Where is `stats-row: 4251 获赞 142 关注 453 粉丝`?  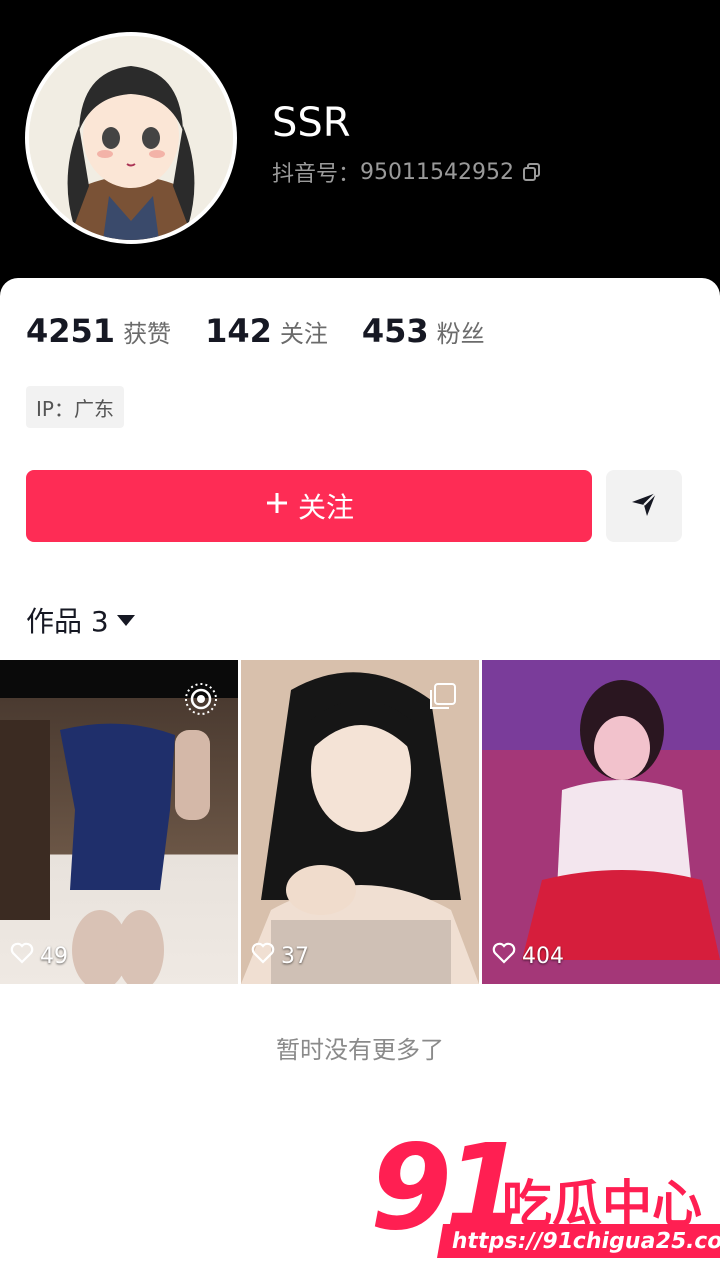
stats-row: 4251 获赞 142 关注 453 粉丝 is located at coordinates (255, 331).